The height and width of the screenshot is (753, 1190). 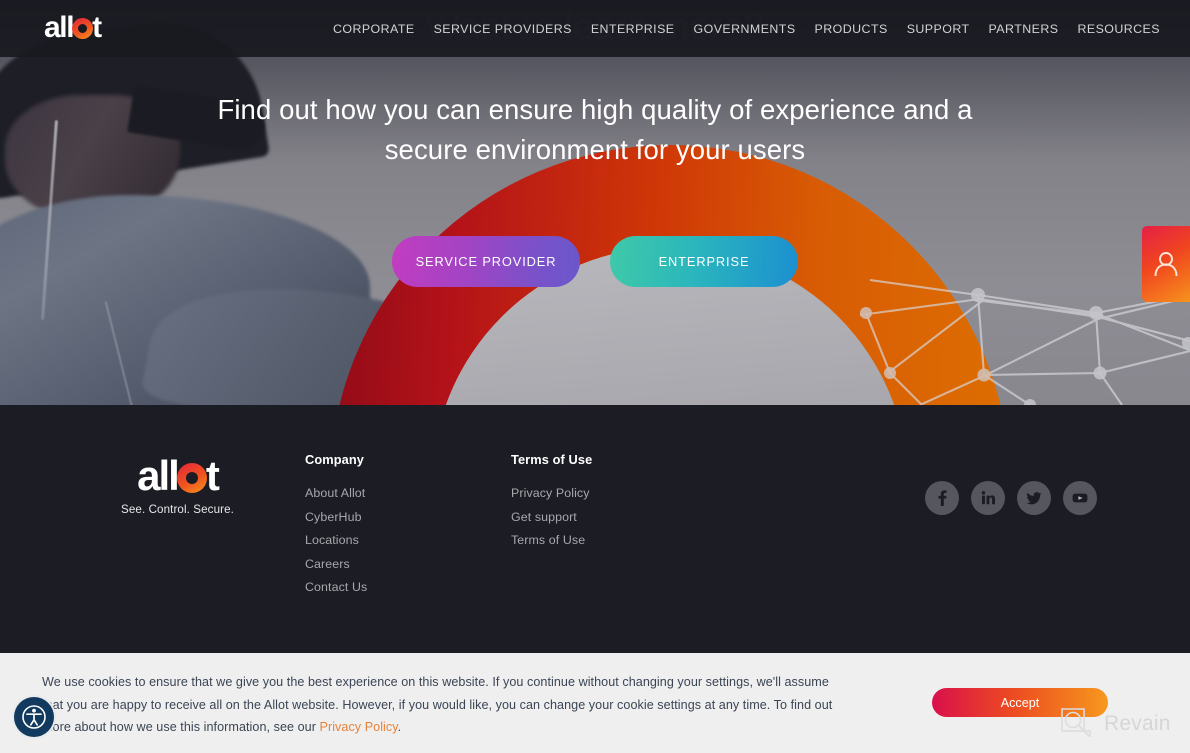 I want to click on footer-link-terms-of-use: Terms of Use, so click(x=551, y=540).